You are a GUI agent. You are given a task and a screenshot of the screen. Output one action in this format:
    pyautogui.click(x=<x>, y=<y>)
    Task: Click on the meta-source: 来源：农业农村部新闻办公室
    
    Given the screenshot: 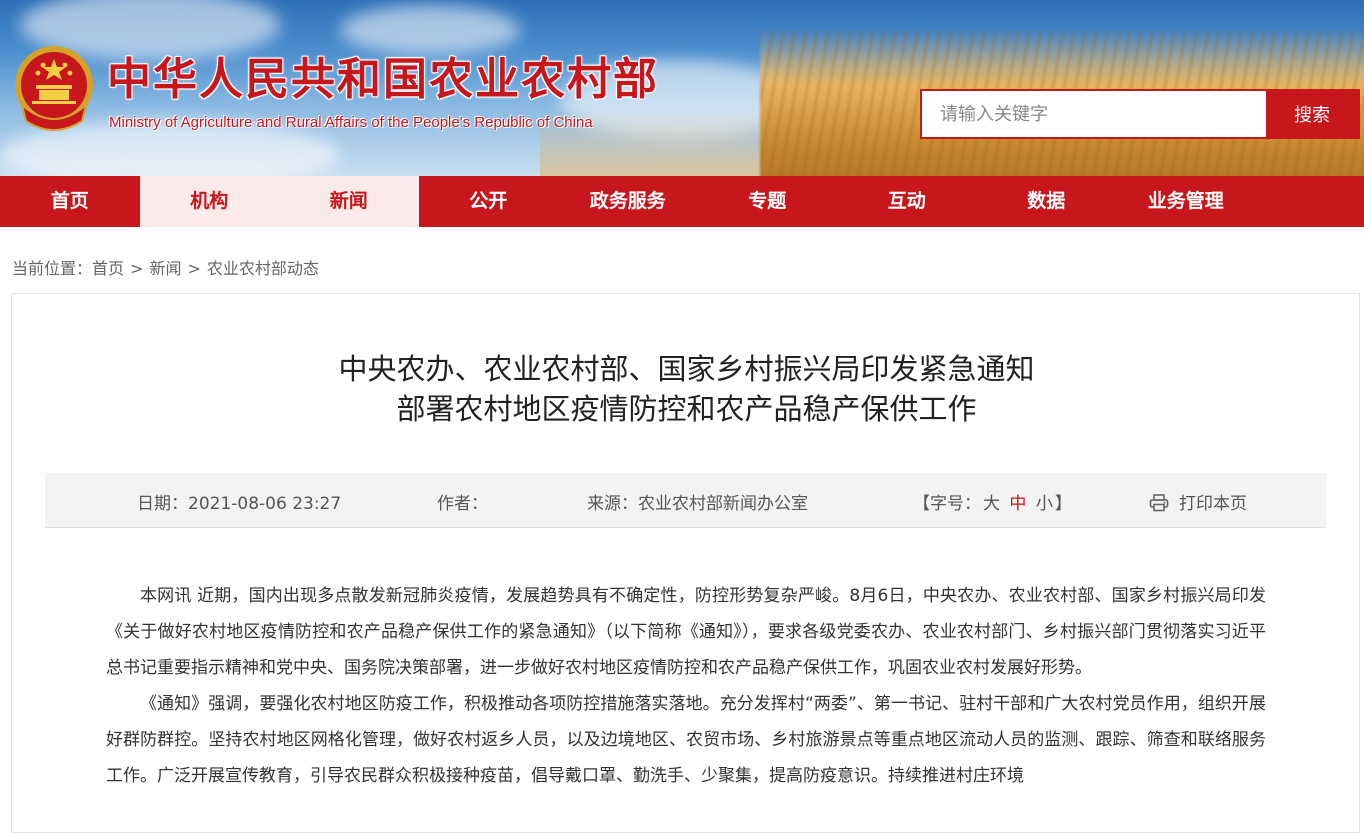 What is the action you would take?
    pyautogui.click(x=697, y=501)
    